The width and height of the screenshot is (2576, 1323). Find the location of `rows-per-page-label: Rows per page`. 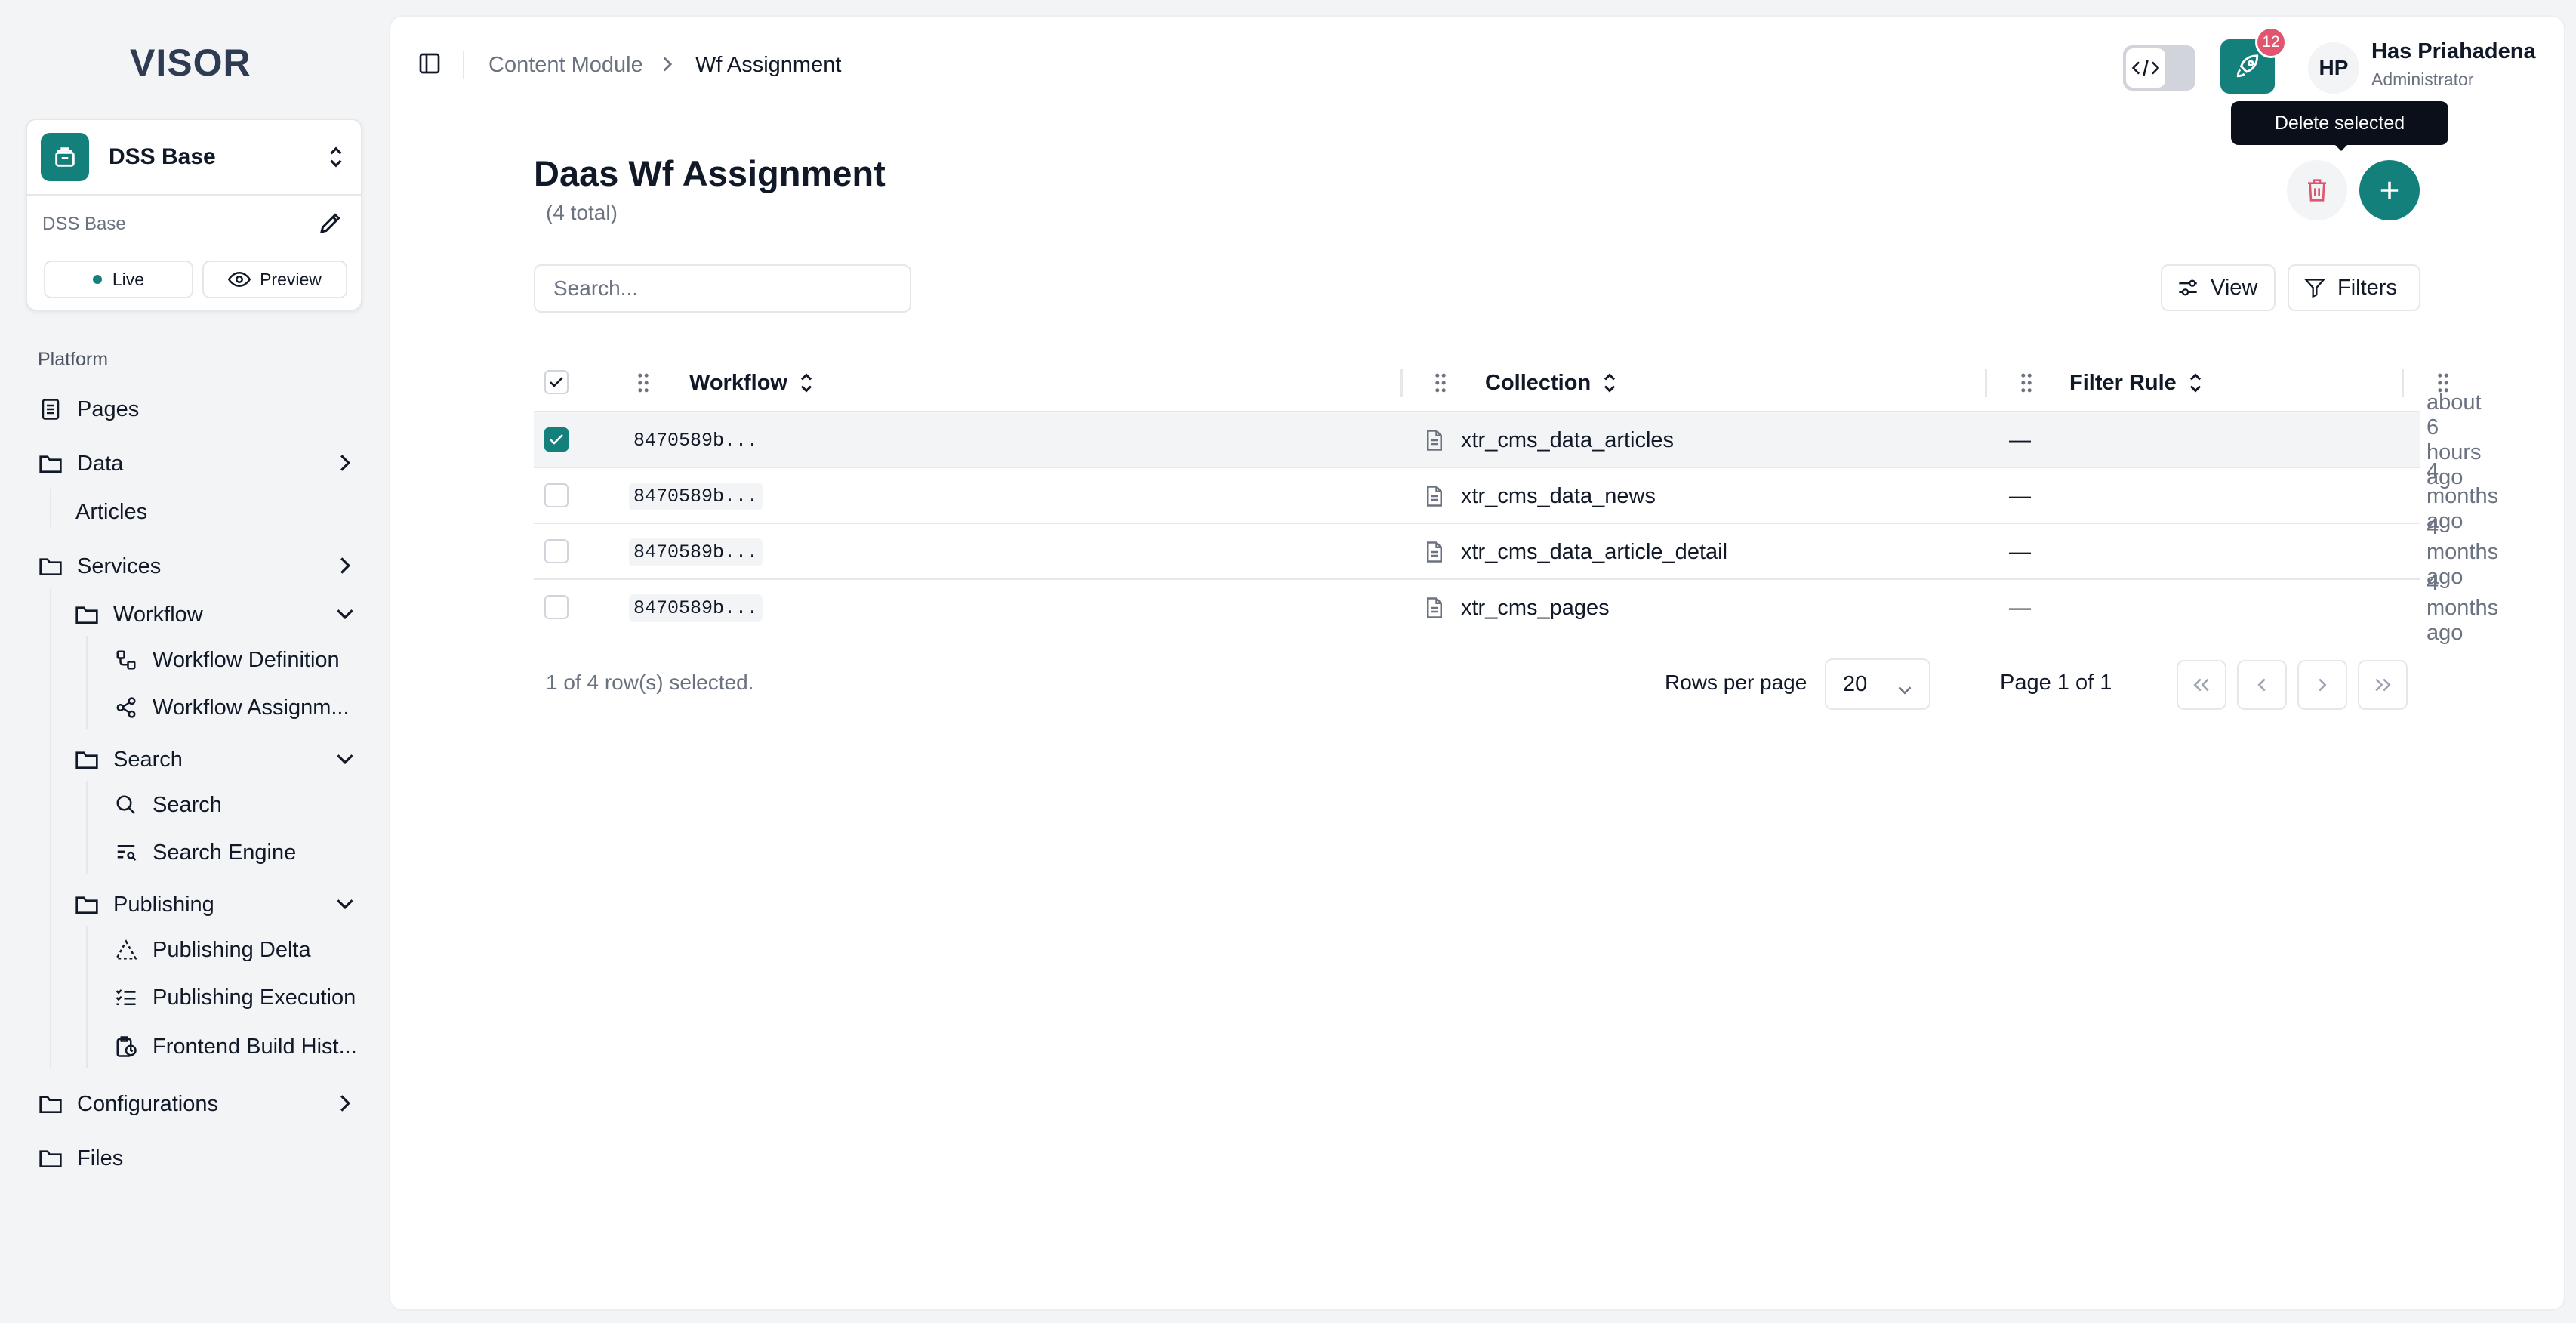

rows-per-page-label: Rows per page is located at coordinates (1736, 682).